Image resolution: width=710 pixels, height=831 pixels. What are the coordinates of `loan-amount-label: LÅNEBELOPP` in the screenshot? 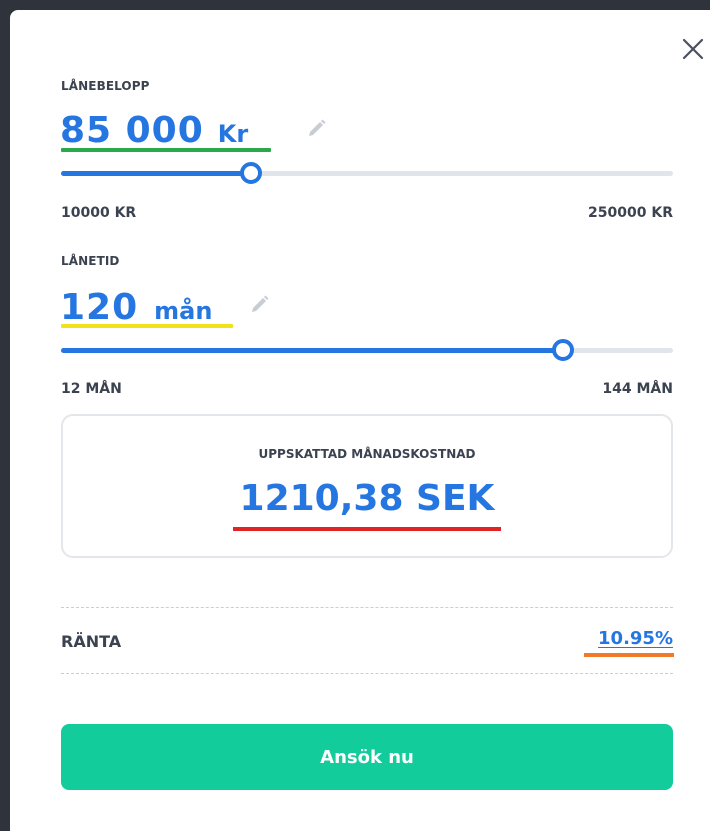 It's located at (105, 86).